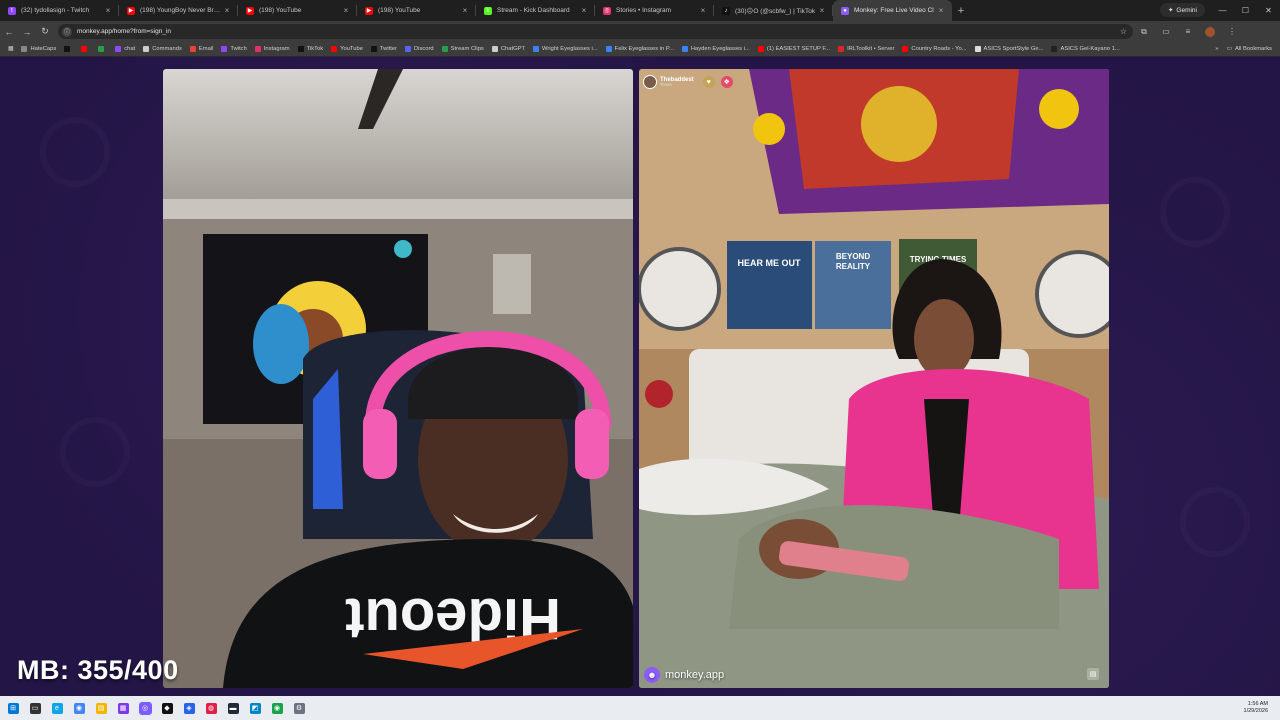  What do you see at coordinates (211, 708) in the screenshot?
I see `app4-icon: ◍` at bounding box center [211, 708].